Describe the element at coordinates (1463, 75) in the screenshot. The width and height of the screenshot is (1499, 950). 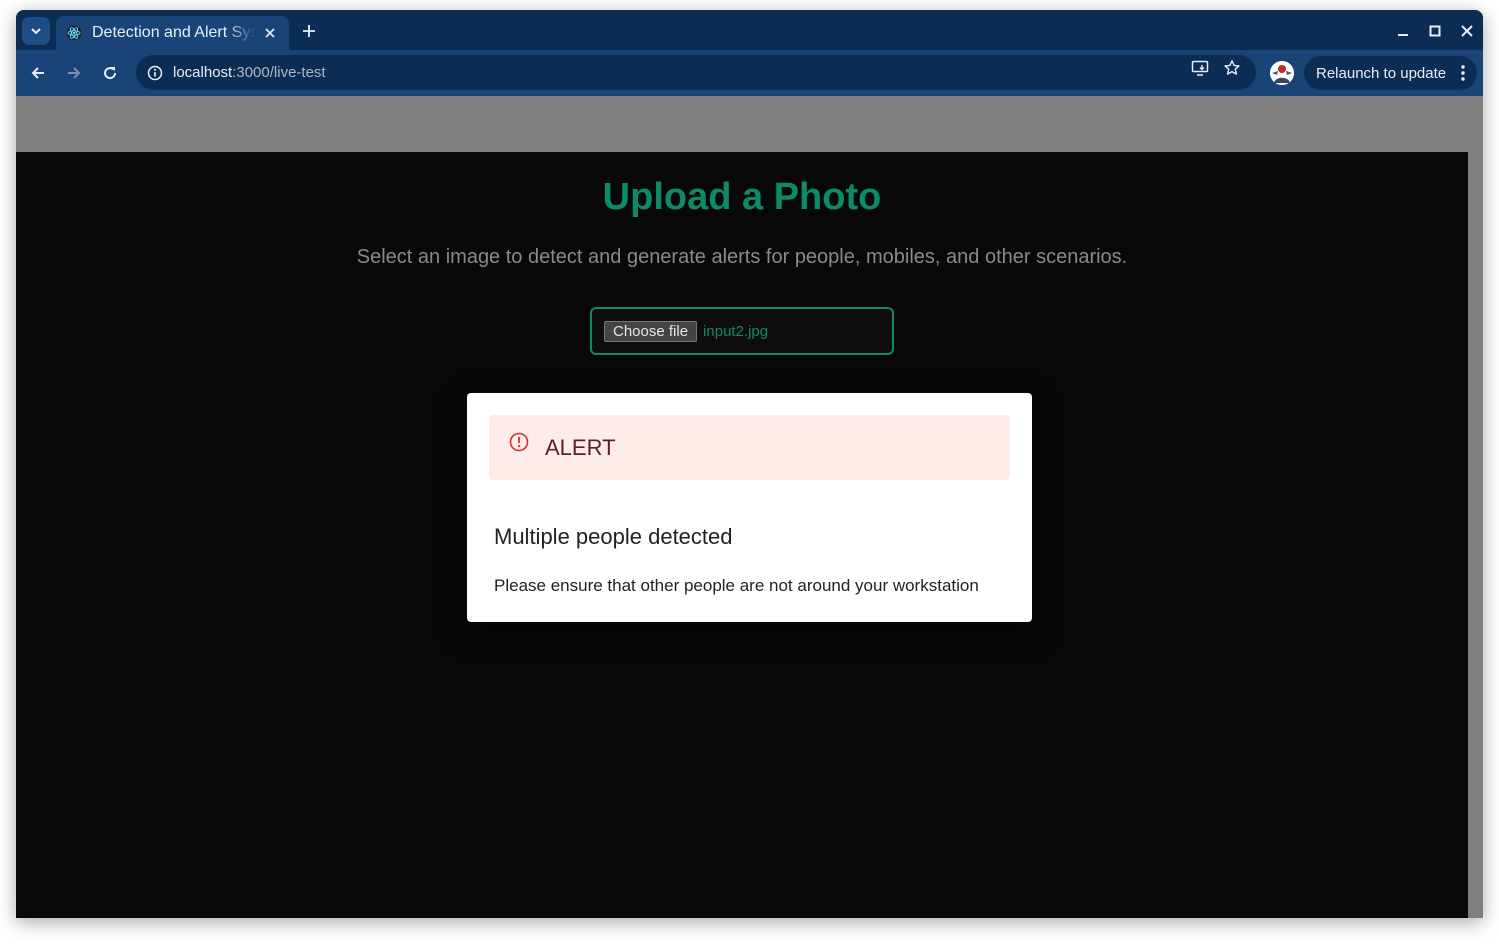
I see `more-menu-icon` at that location.